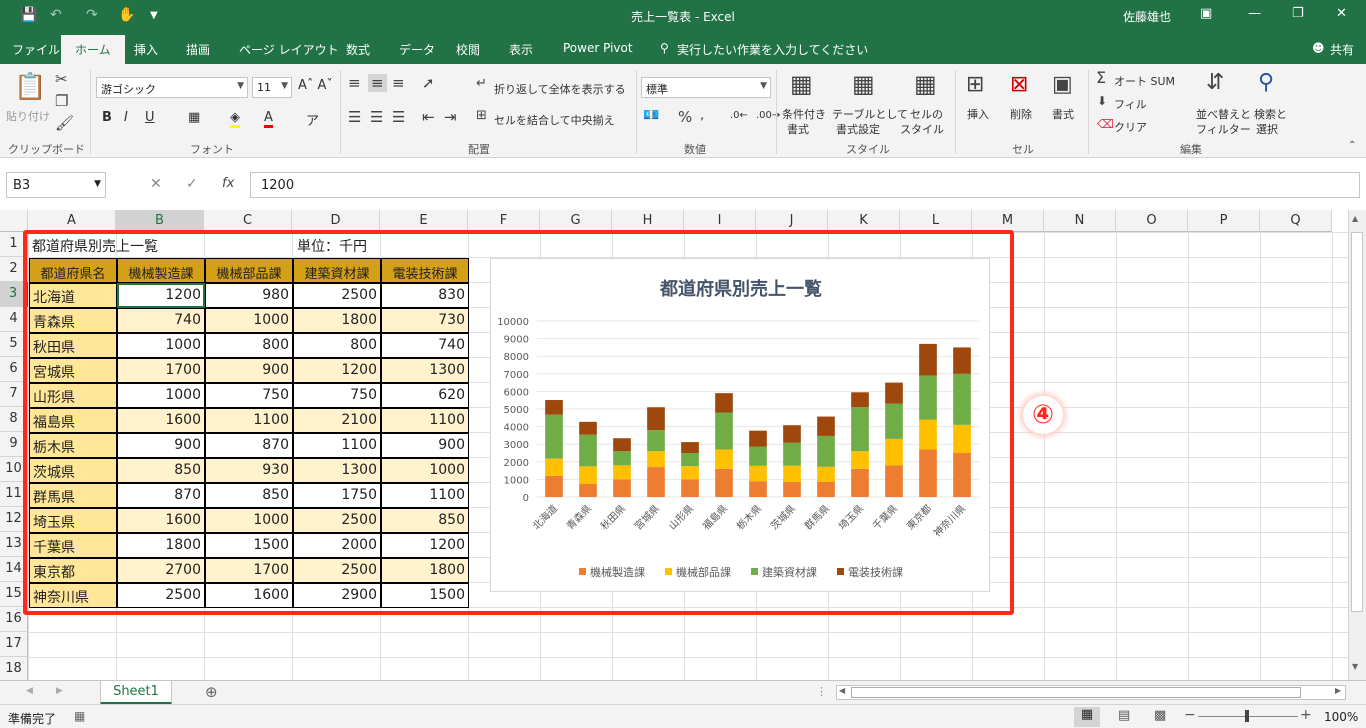 This screenshot has height=728, width=1366. I want to click on row-header: 10, so click(14, 469).